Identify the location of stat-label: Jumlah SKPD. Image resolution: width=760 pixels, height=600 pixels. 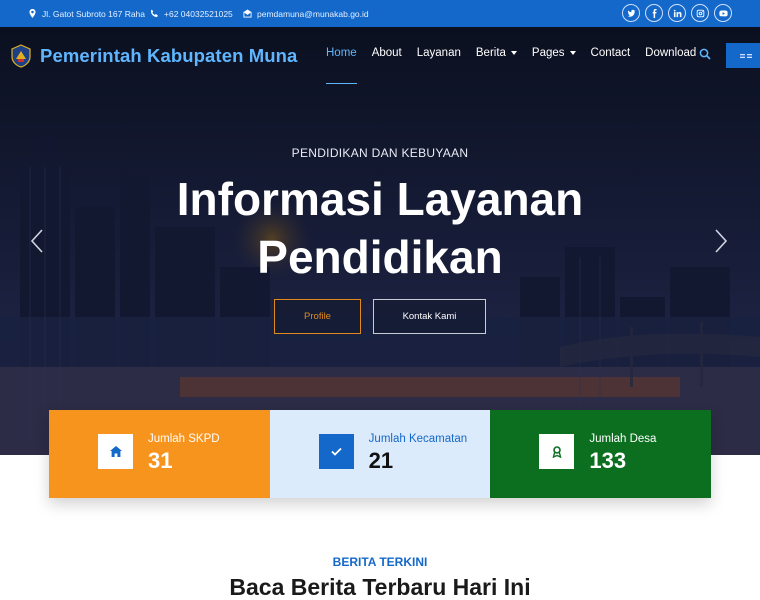
(184, 439).